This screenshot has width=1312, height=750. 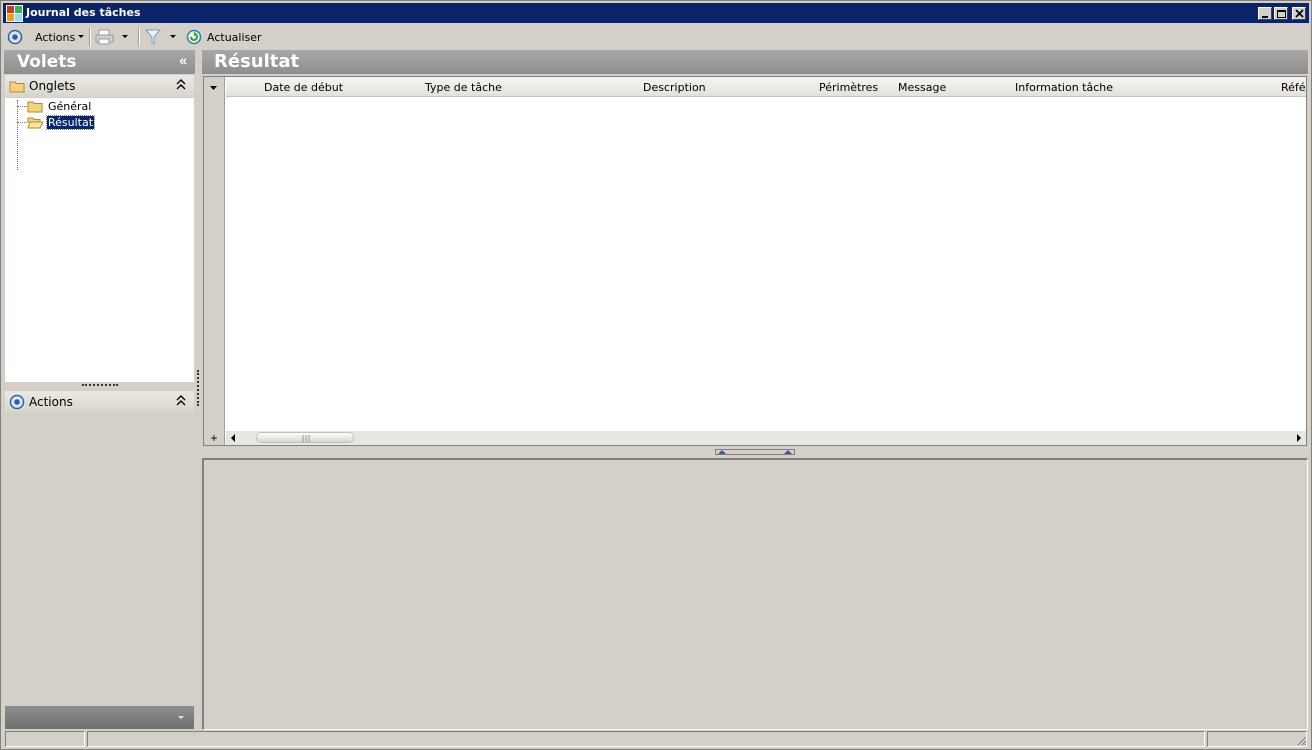 What do you see at coordinates (922, 87) in the screenshot?
I see `column-message: Message` at bounding box center [922, 87].